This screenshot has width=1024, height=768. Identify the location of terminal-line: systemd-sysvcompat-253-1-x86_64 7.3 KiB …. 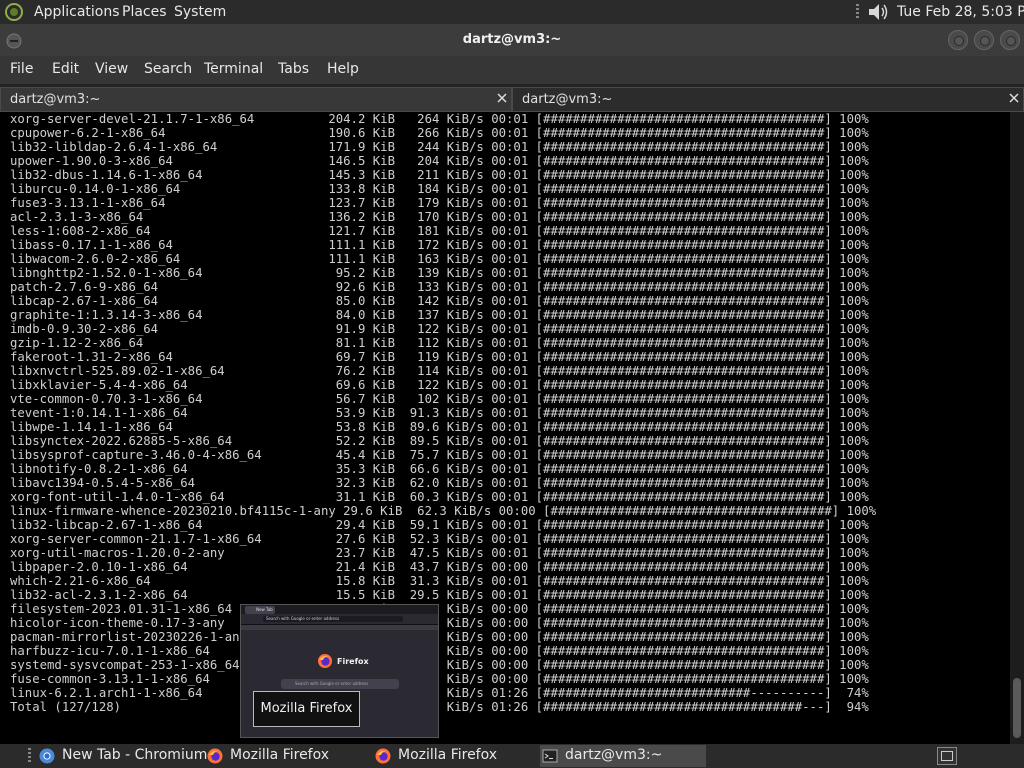
(439, 665).